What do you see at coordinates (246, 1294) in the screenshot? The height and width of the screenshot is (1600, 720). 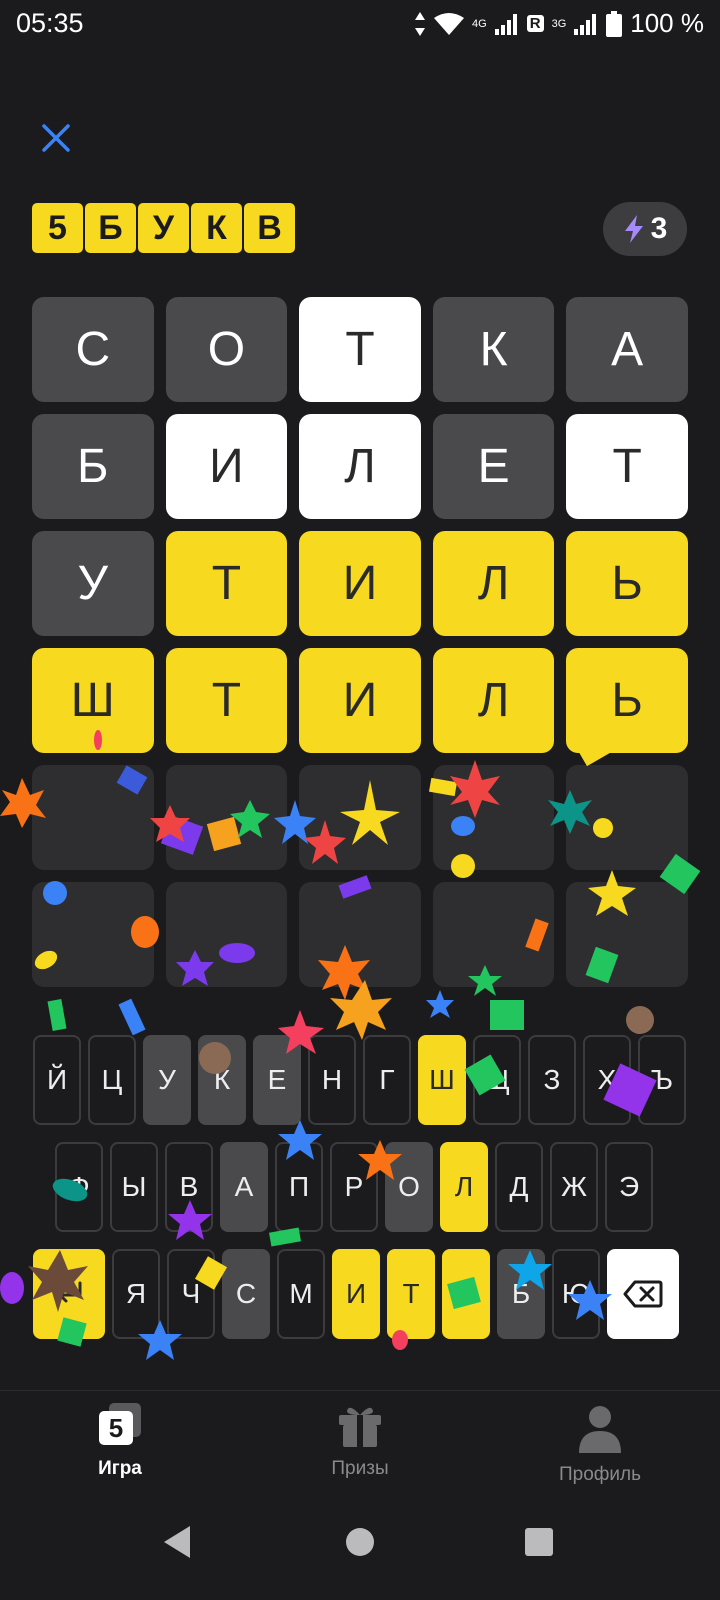 I see `key: С` at bounding box center [246, 1294].